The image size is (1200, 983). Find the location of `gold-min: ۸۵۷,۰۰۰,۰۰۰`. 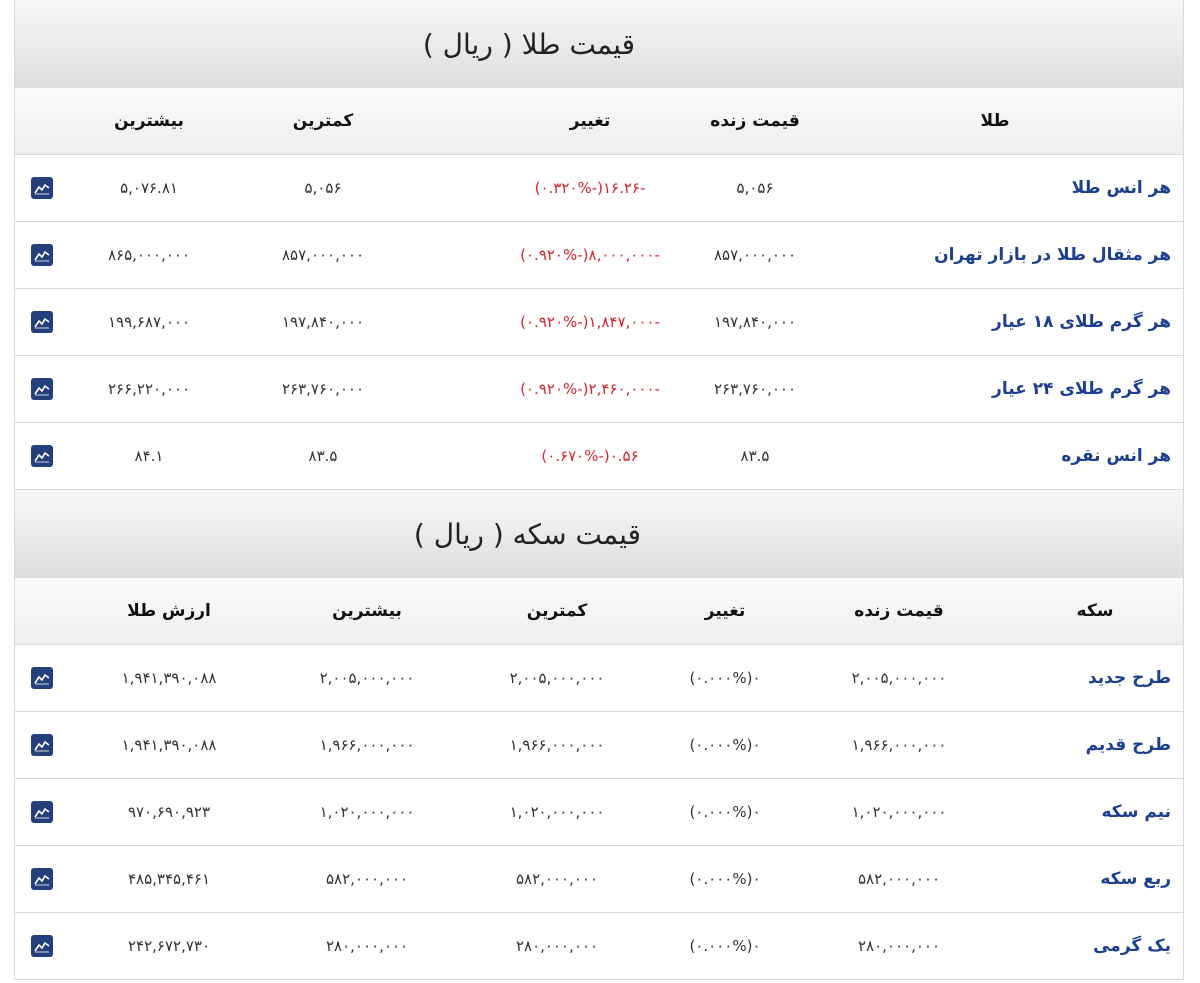

gold-min: ۸۵۷,۰۰۰,۰۰۰ is located at coordinates (323, 255).